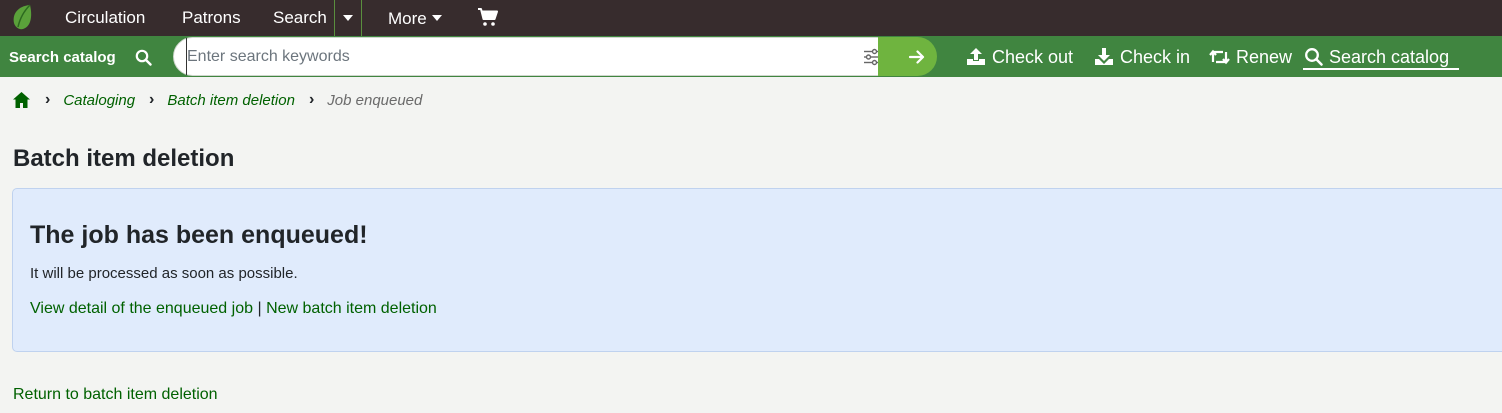 The width and height of the screenshot is (1502, 413). What do you see at coordinates (1219, 56) in the screenshot?
I see `retweet-icon` at bounding box center [1219, 56].